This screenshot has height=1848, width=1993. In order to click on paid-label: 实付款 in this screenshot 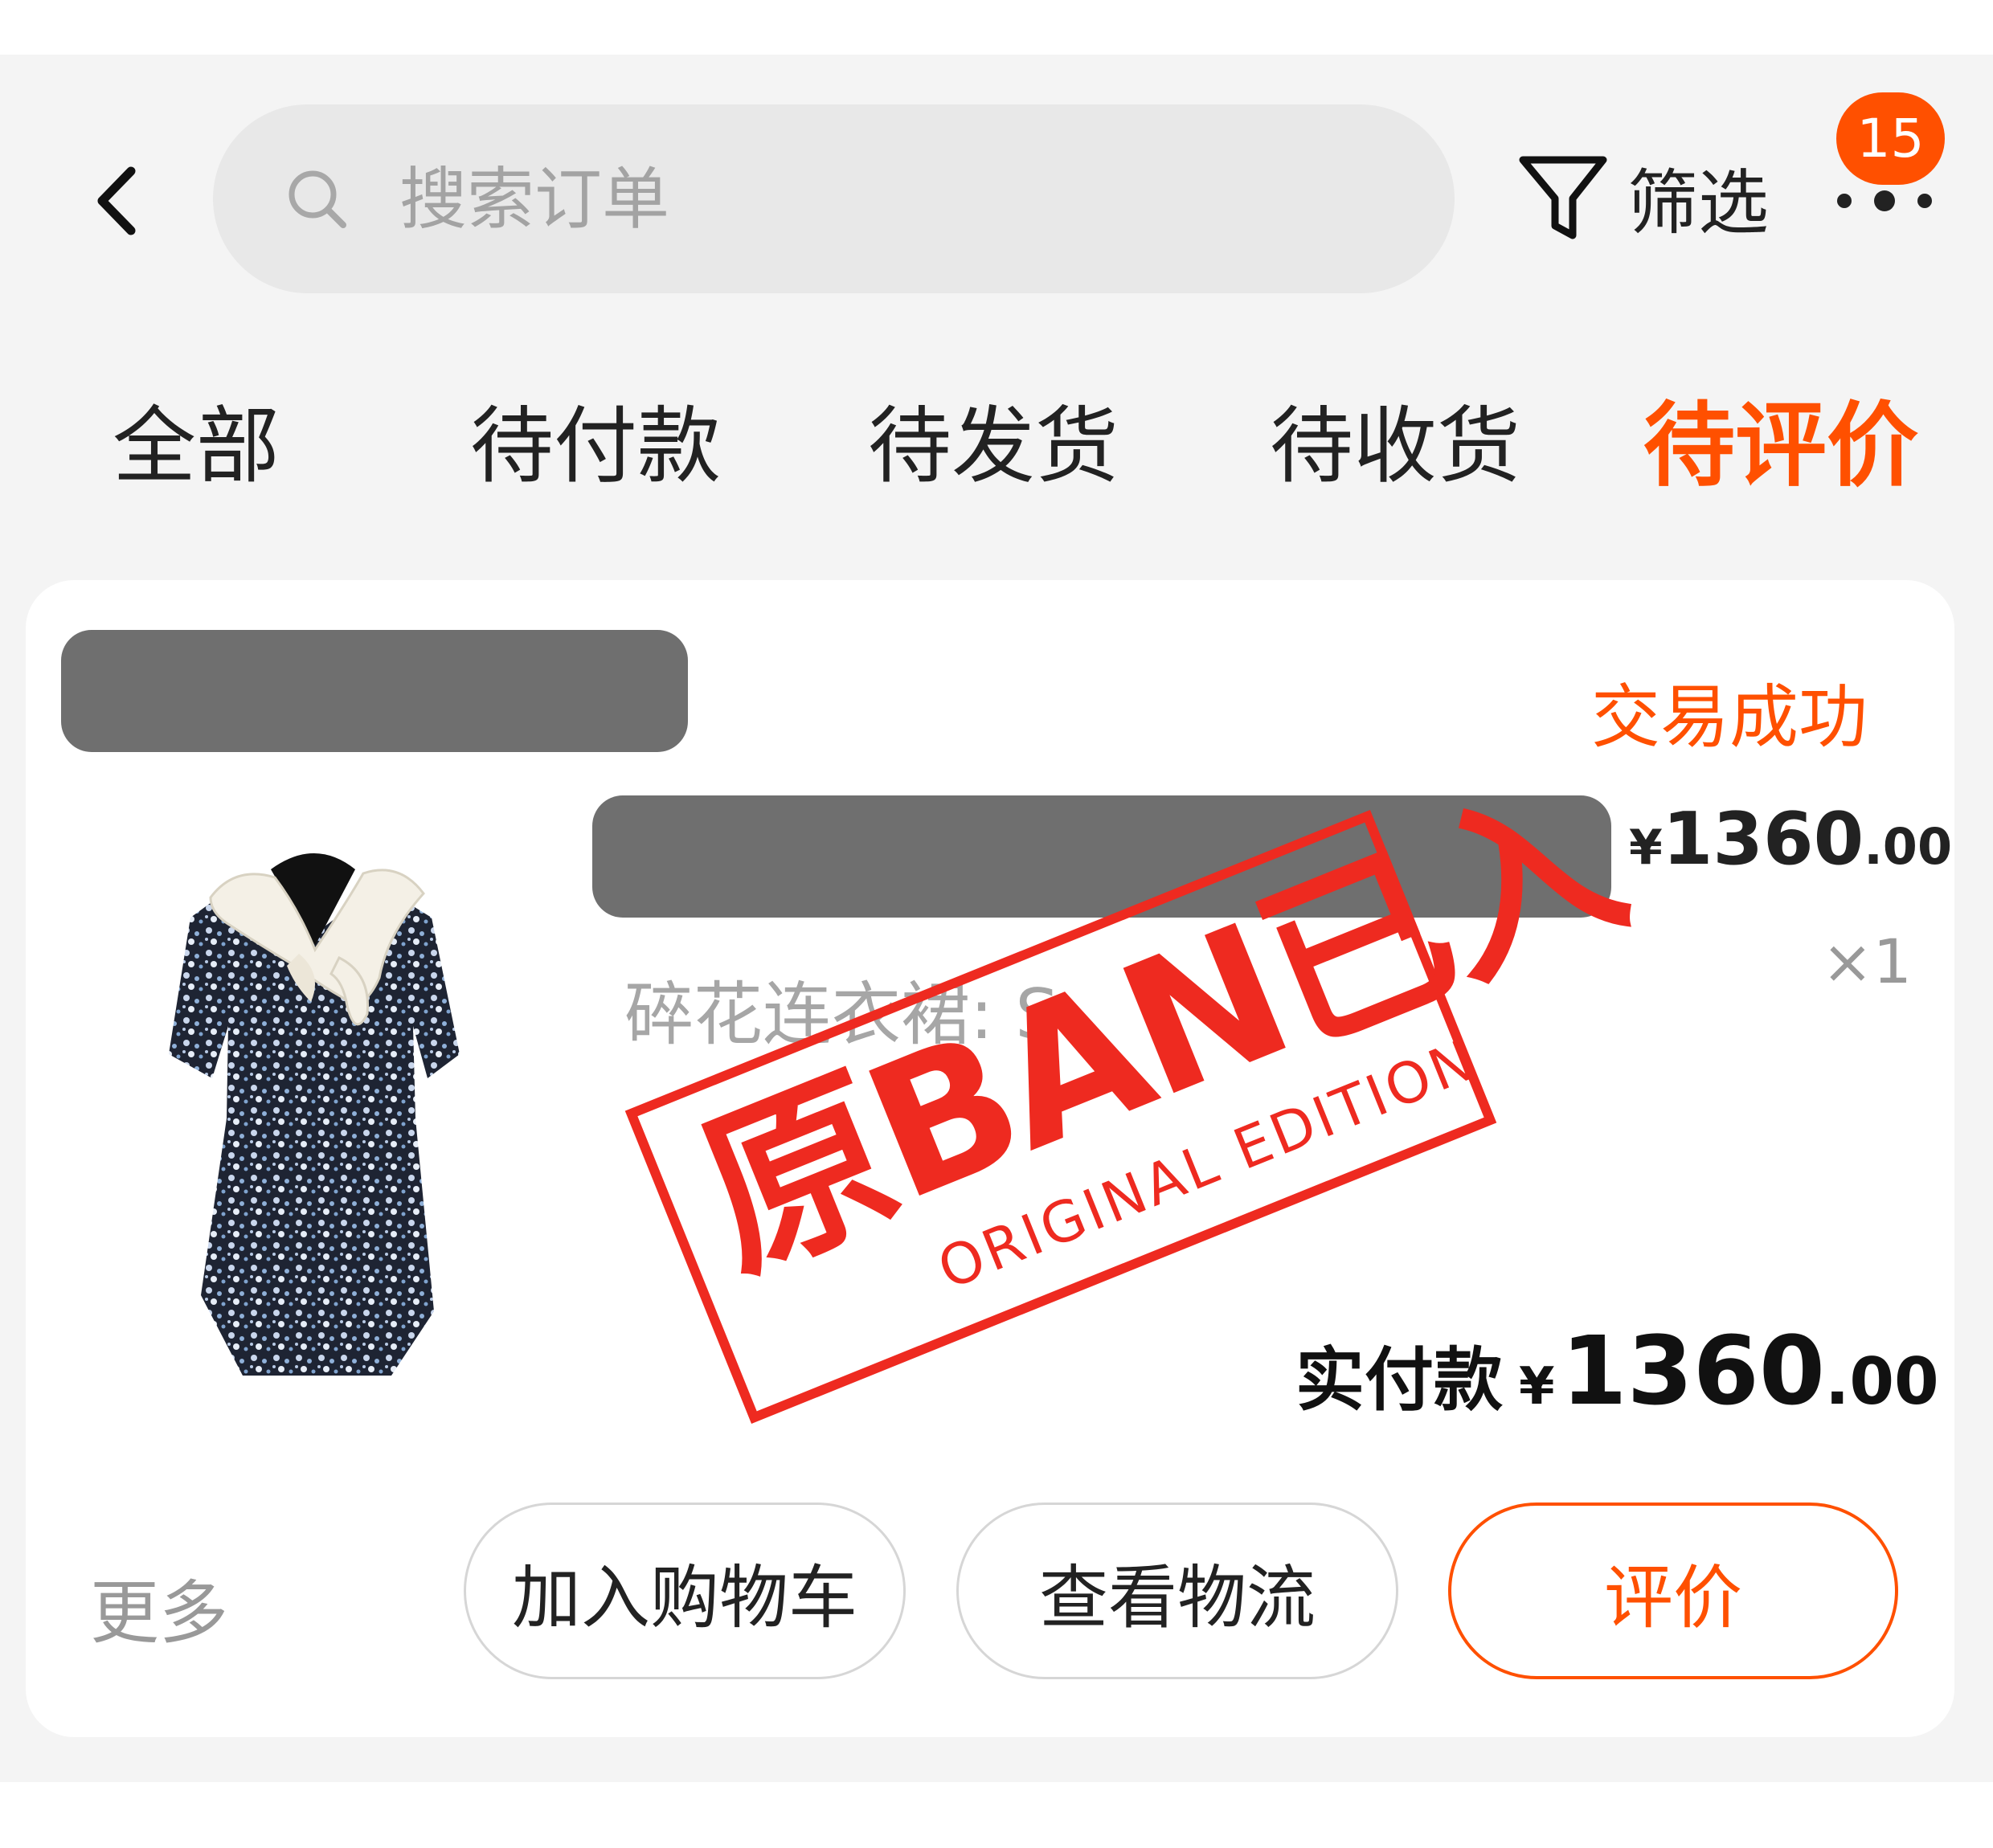, I will do `click(1399, 1381)`.